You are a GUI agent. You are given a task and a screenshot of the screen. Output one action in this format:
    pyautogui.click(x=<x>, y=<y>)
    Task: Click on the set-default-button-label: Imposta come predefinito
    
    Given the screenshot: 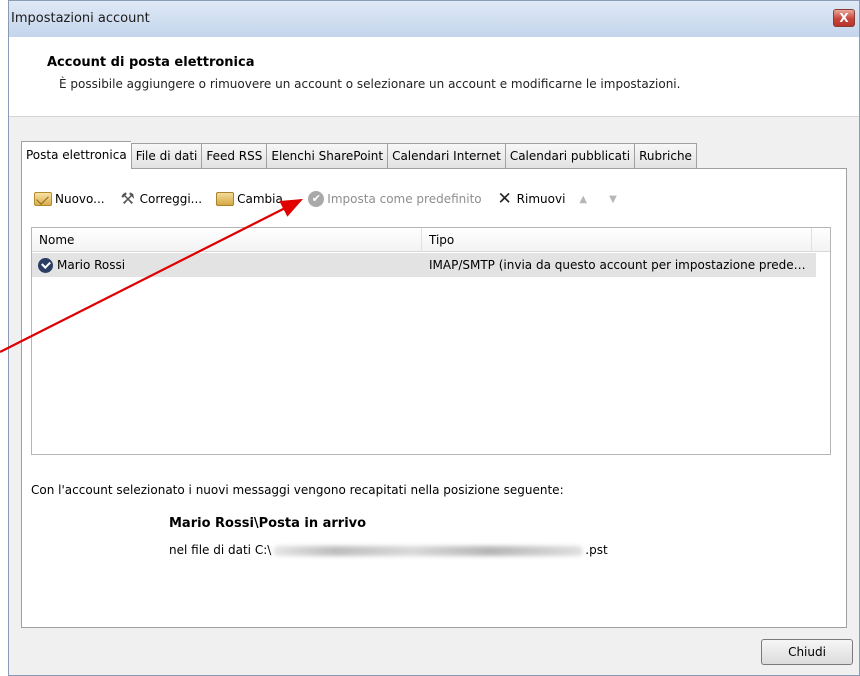 What is the action you would take?
    pyautogui.click(x=404, y=199)
    